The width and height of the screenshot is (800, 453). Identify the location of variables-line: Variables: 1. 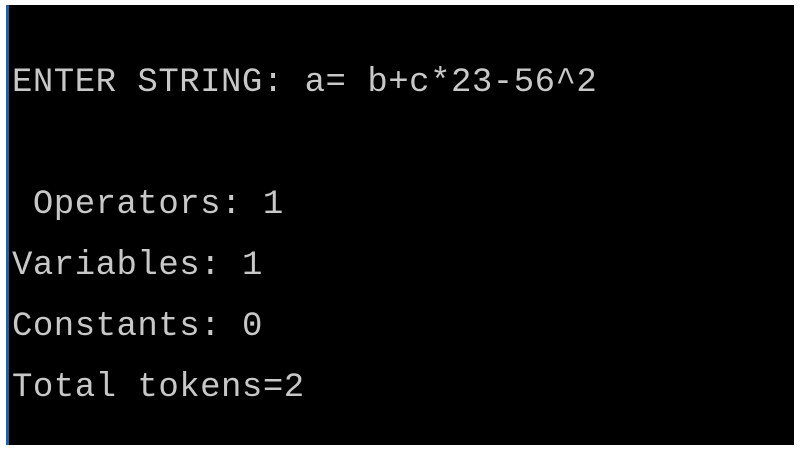
(137, 266).